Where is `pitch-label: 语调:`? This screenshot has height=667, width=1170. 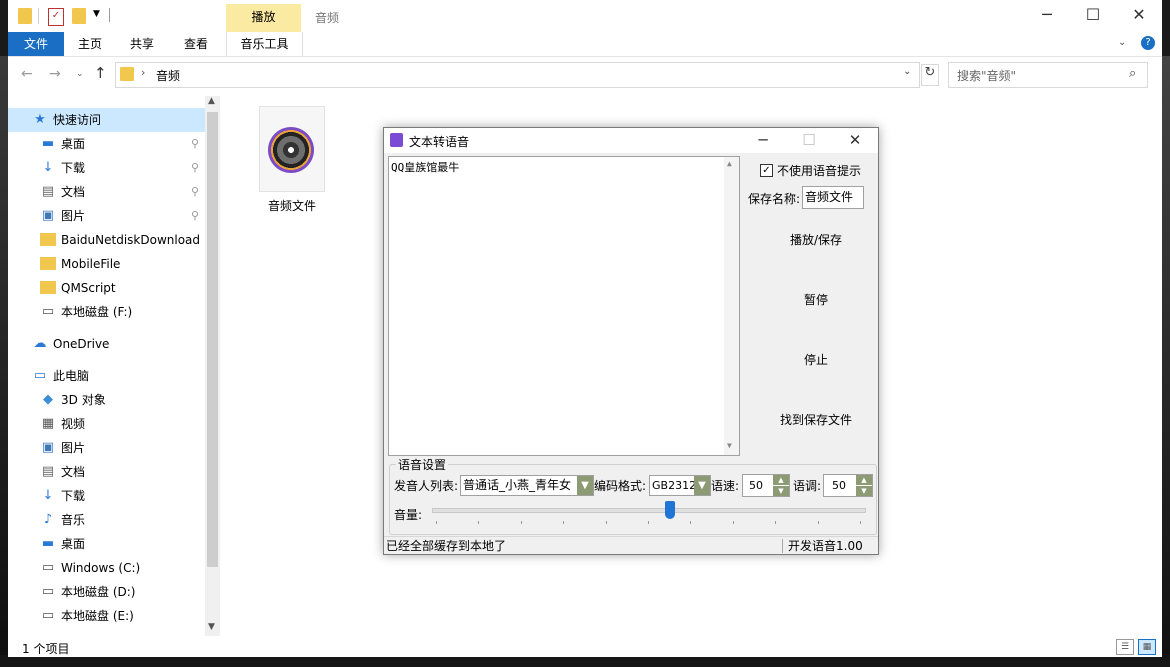 pitch-label: 语调: is located at coordinates (807, 486).